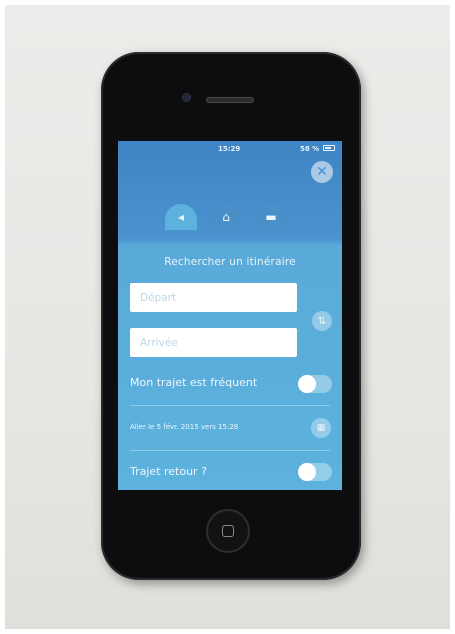 This screenshot has width=455, height=634. I want to click on calendar-icon: ▦, so click(321, 428).